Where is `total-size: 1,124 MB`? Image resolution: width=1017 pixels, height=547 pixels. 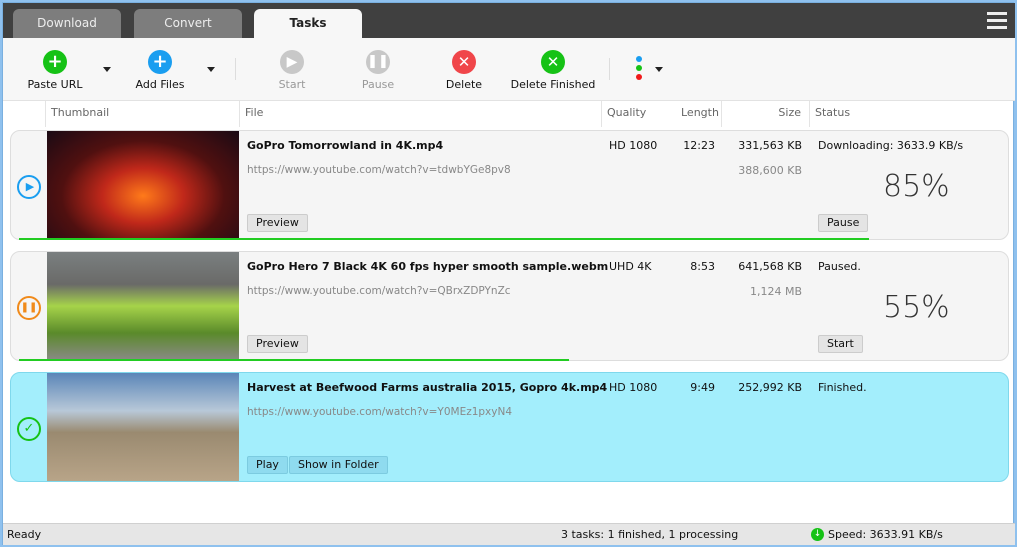
total-size: 1,124 MB is located at coordinates (775, 291).